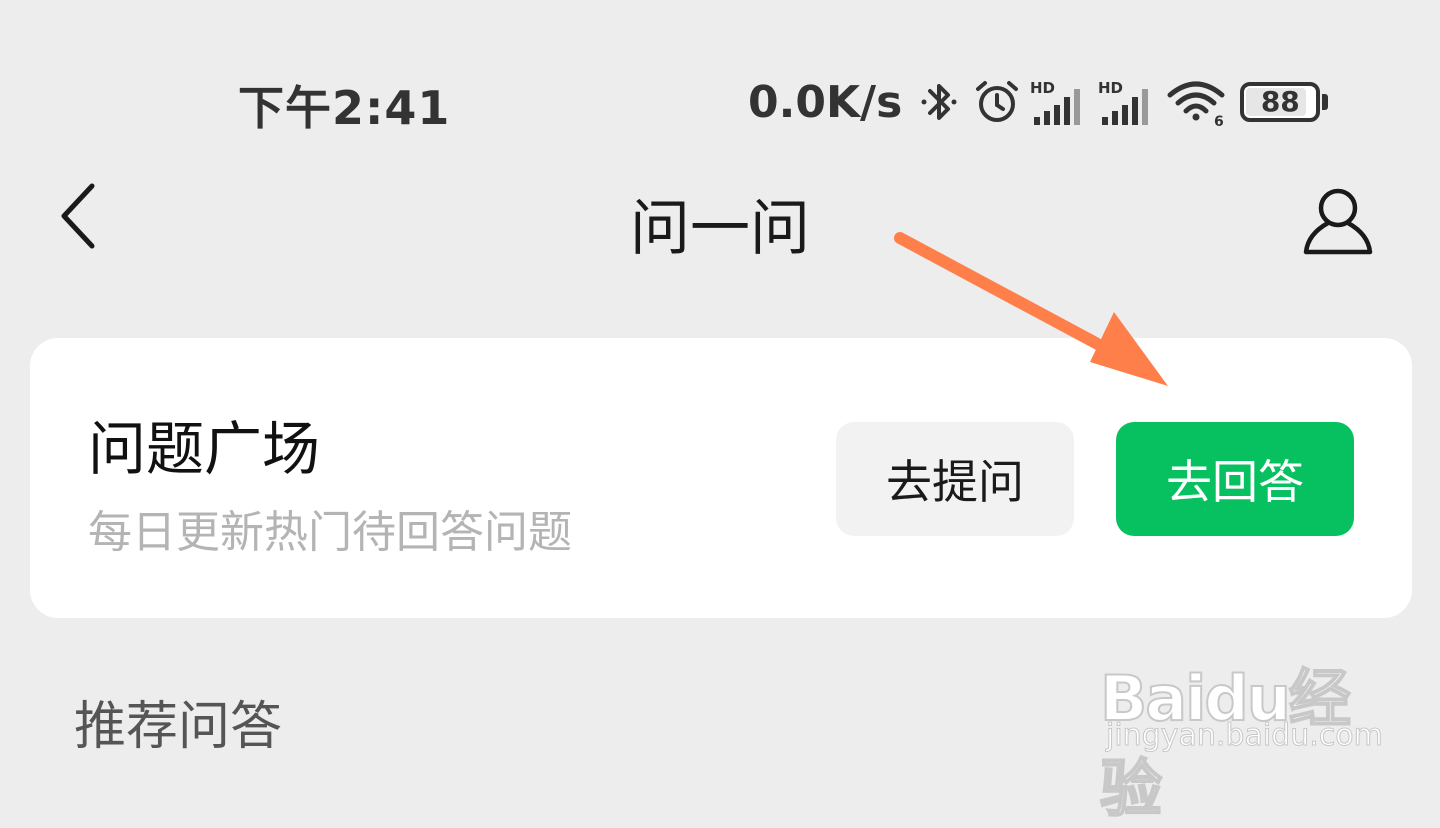 This screenshot has height=828, width=1440. Describe the element at coordinates (1196, 104) in the screenshot. I see `wifi-6-icon: 6` at that location.